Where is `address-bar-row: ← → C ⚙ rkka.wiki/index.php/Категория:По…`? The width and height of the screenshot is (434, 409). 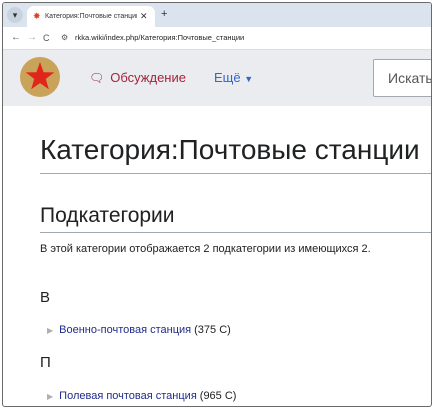
address-bar-row: ← → C ⚙ rkka.wiki/index.php/Категория:По… is located at coordinates (217, 38).